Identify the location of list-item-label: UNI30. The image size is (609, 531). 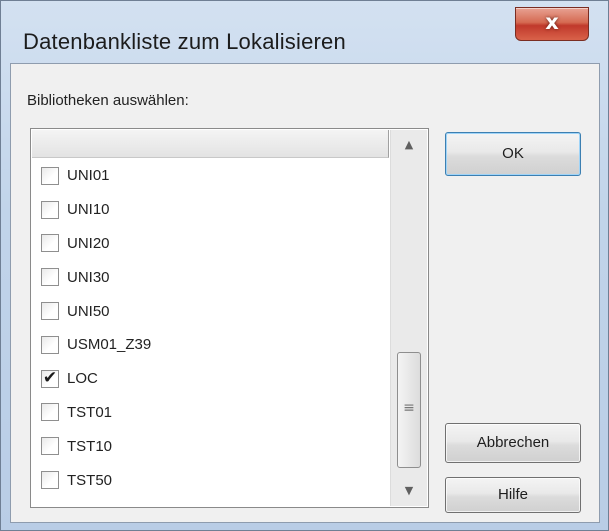
(88, 277).